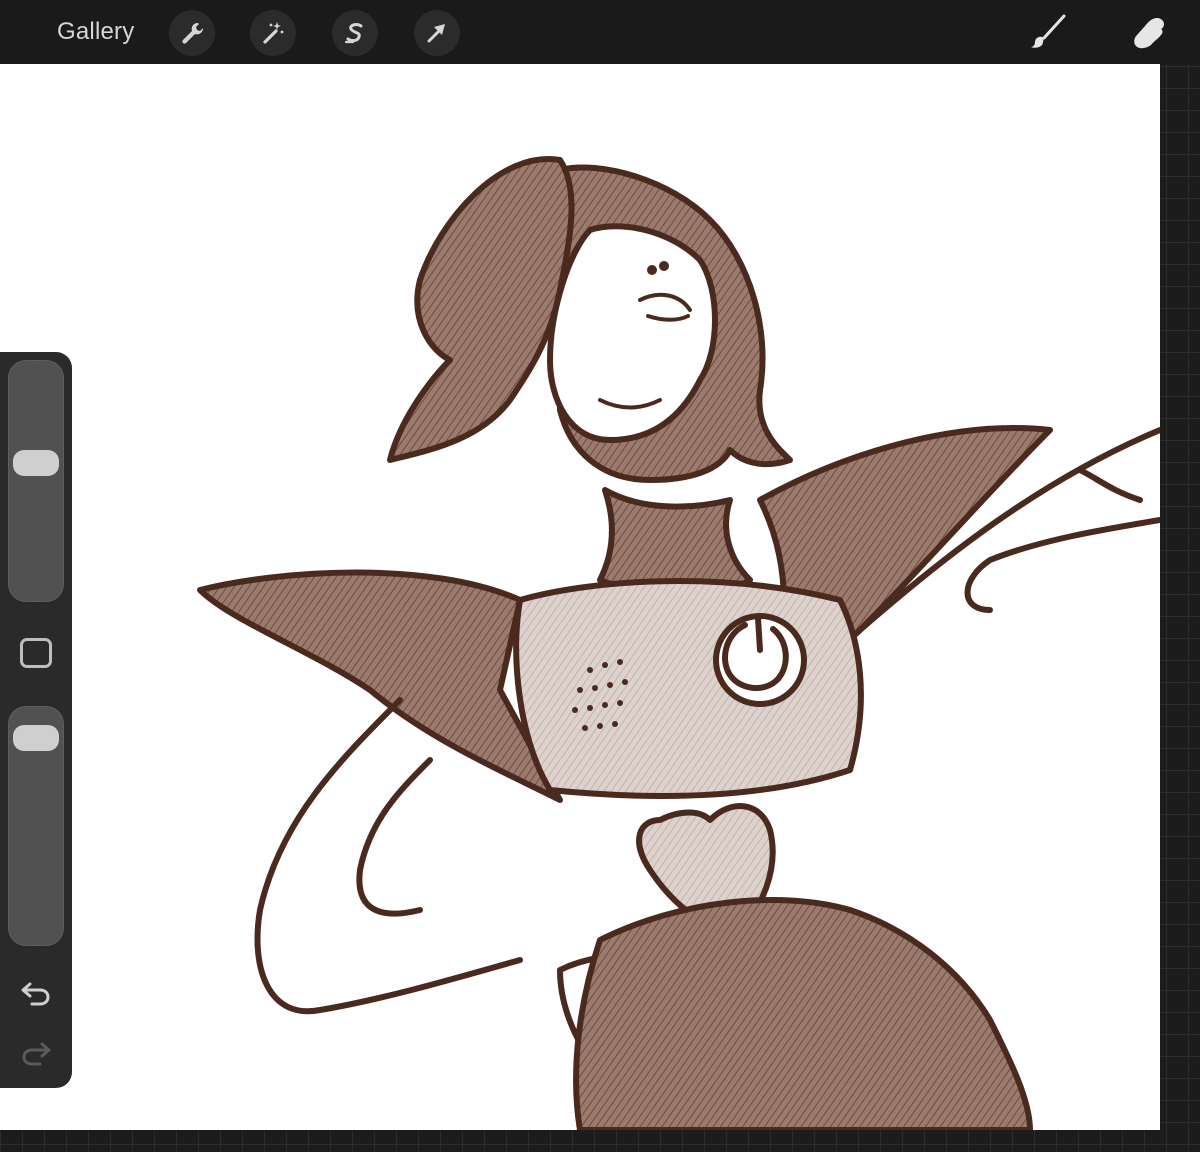 The image size is (1200, 1152). Describe the element at coordinates (36, 738) in the screenshot. I see `opacity-thumb` at that location.